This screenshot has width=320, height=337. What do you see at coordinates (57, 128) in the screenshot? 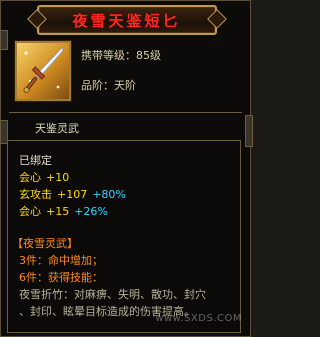
I see `spirit-weapon-label: 天鉴灵武` at bounding box center [57, 128].